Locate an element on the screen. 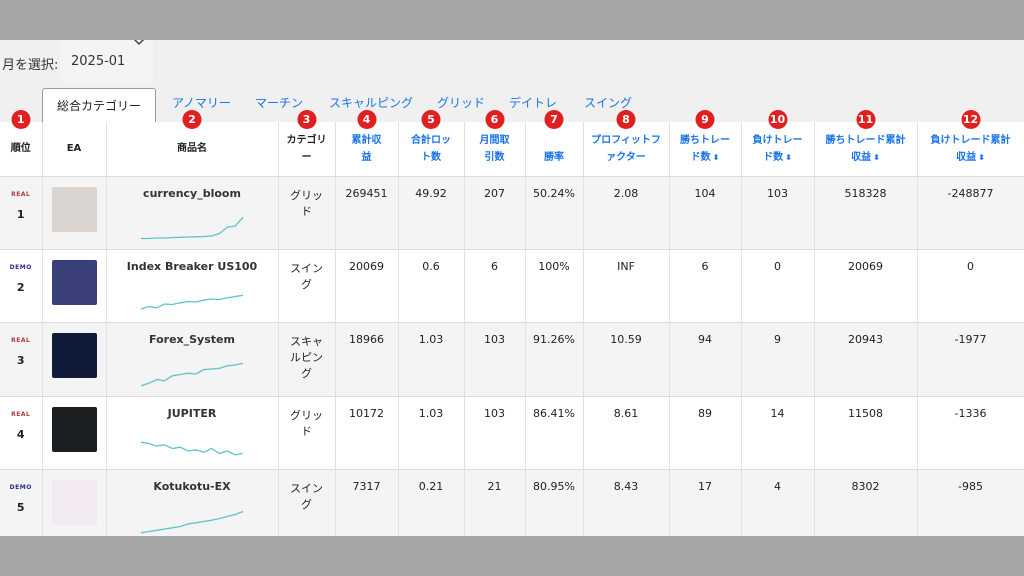 Image resolution: width=1024 pixels, height=576 pixels. tab-grid: グリッド is located at coordinates (461, 102).